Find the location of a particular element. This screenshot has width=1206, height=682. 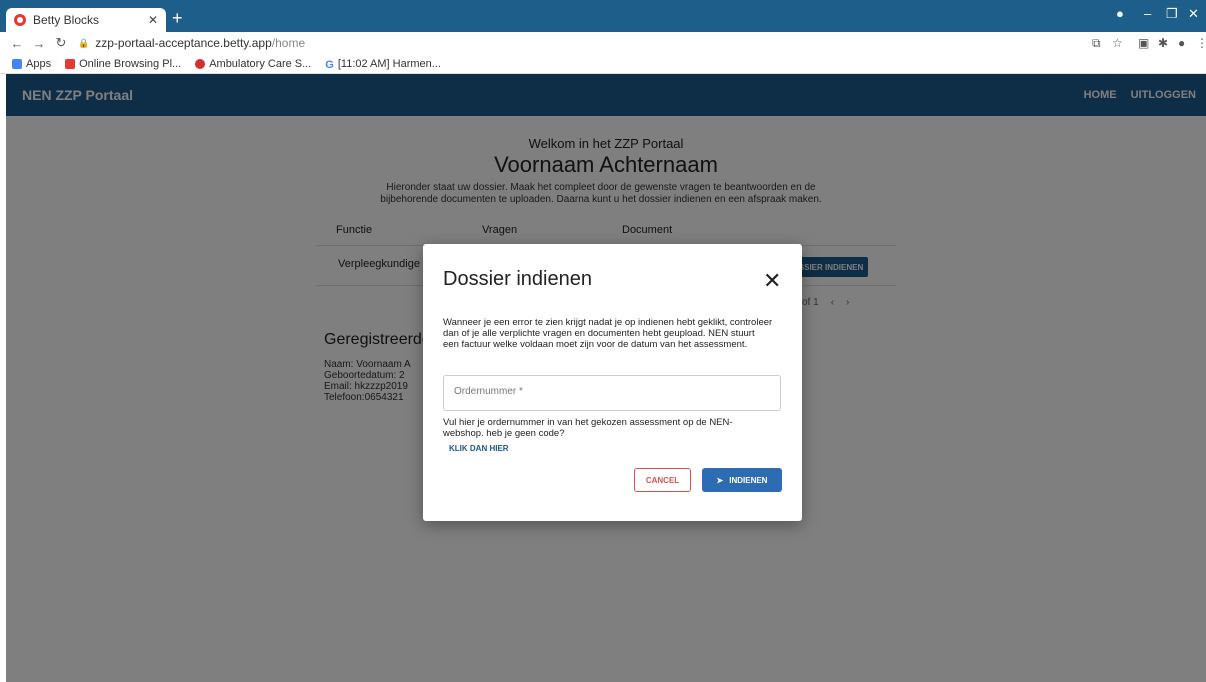

indienen-label: INDIENEN is located at coordinates (748, 480).